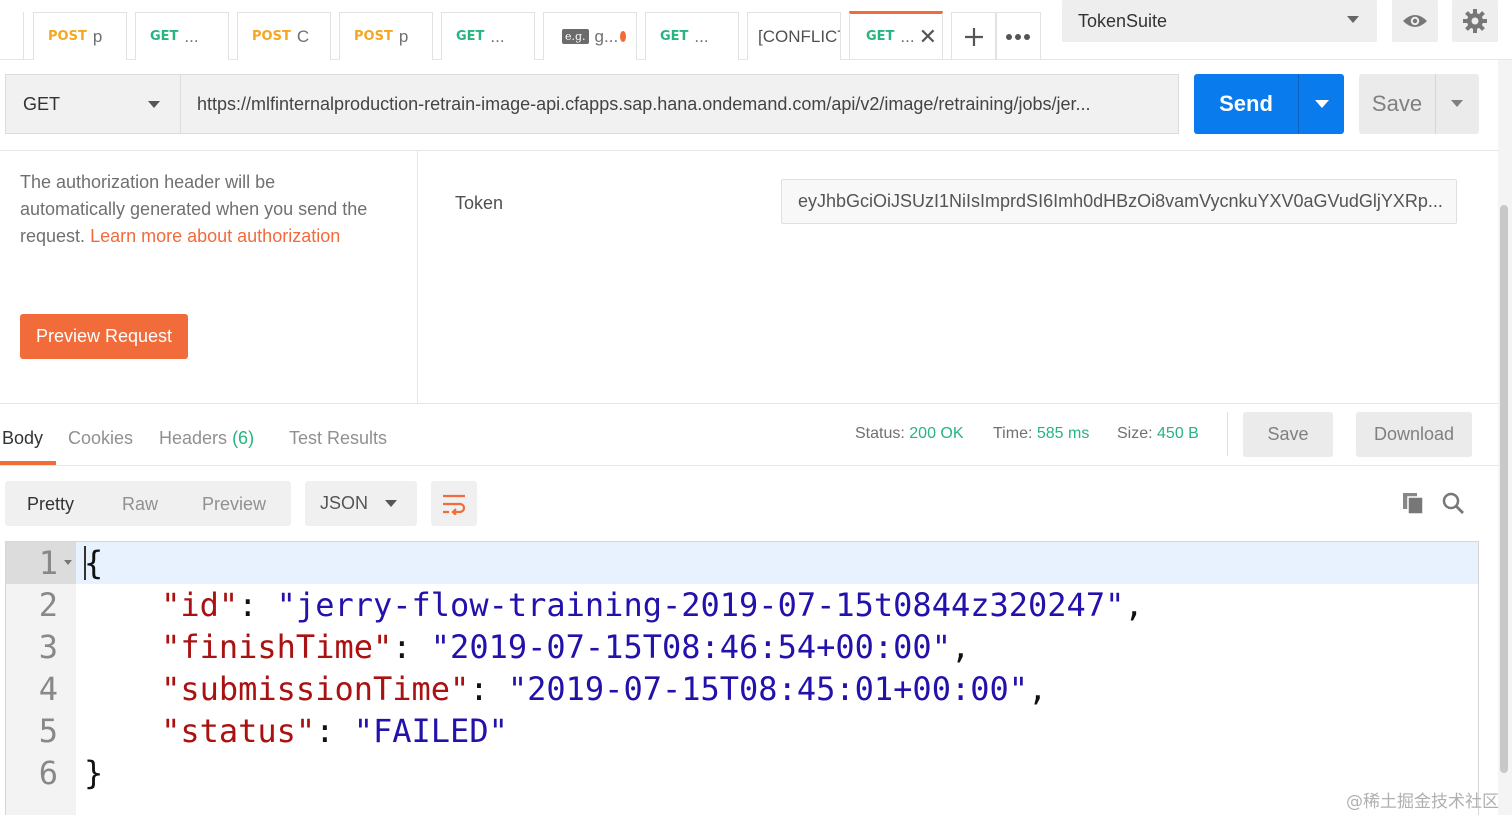  I want to click on line-number: 6, so click(48, 773).